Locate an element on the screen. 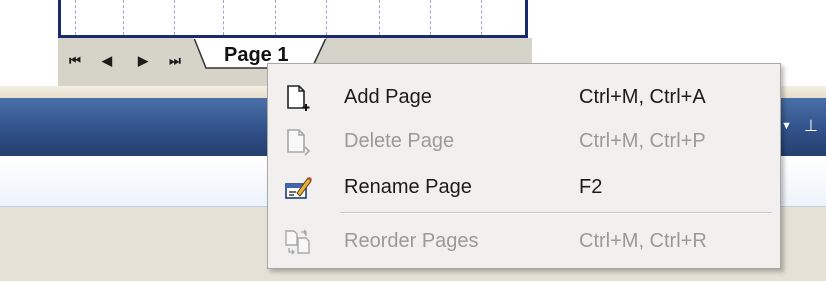  menu-item-label: Delete Page is located at coordinates (399, 141).